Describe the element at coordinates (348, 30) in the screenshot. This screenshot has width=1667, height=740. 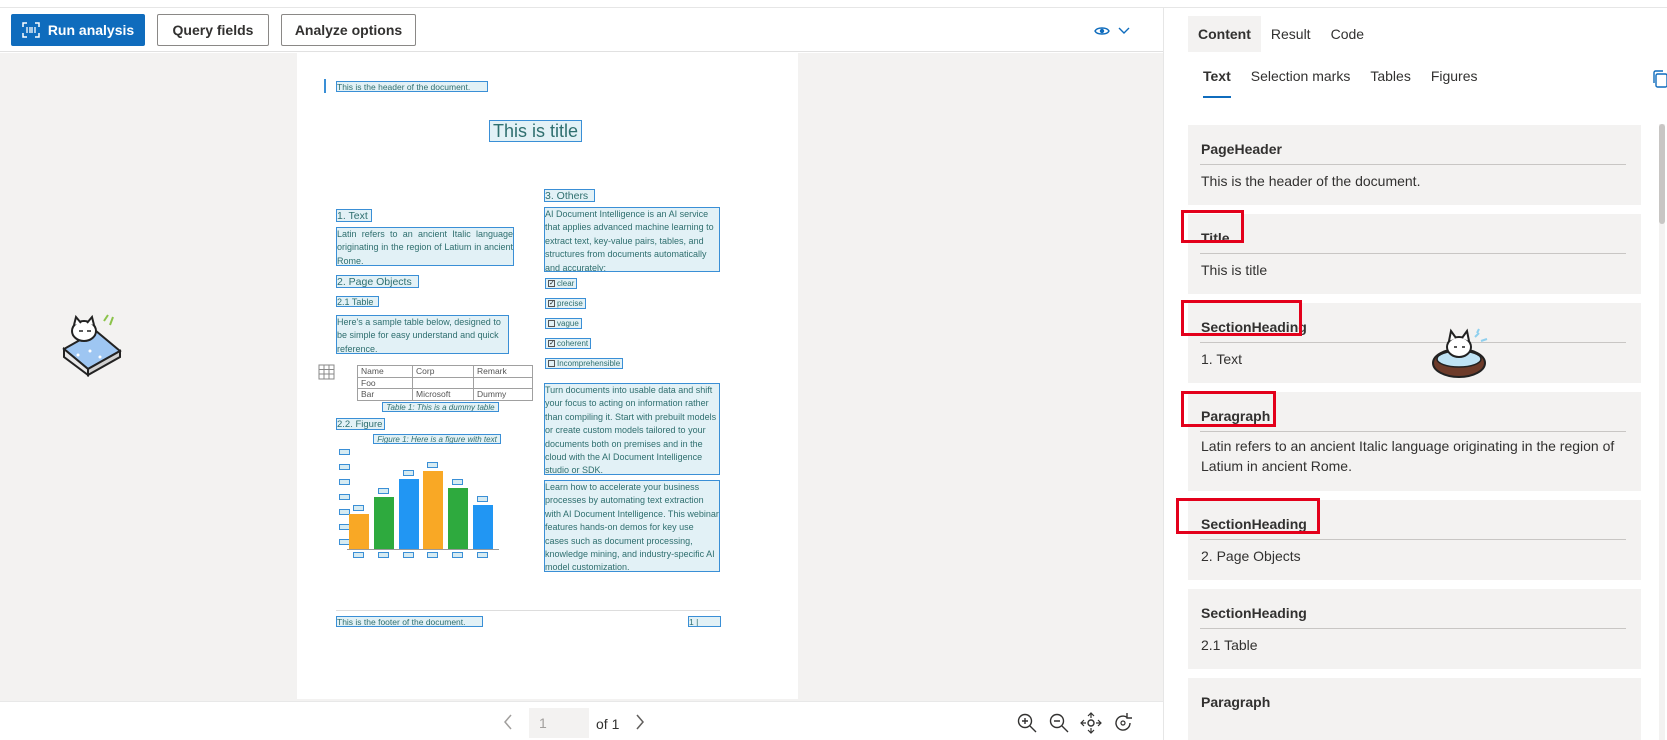
I see `analyze-options-button: Analyze options` at that location.